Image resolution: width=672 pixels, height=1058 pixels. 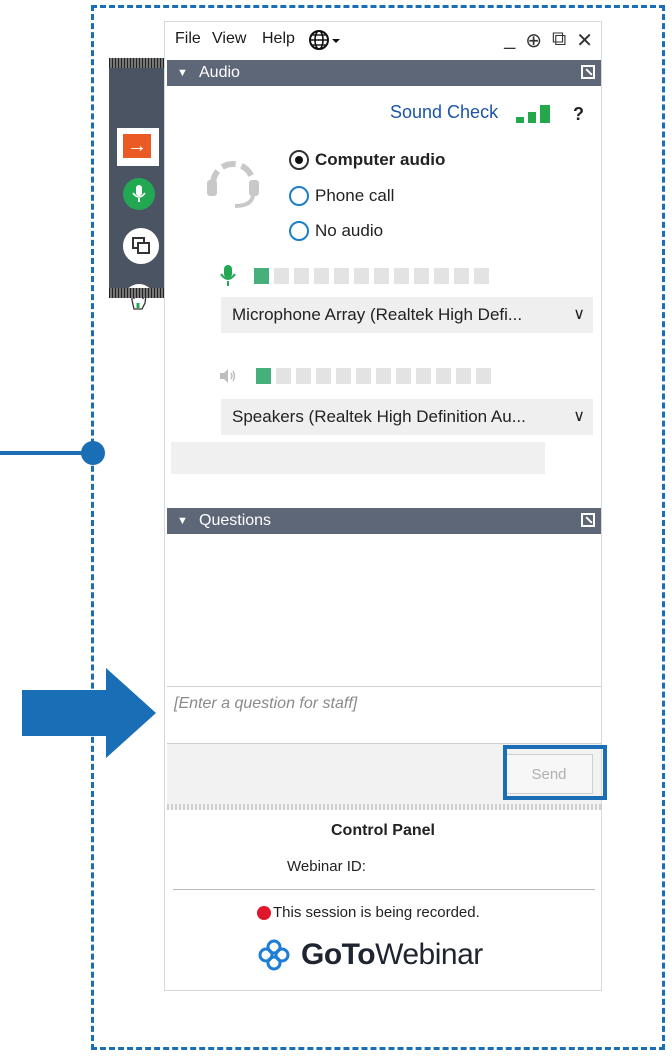 What do you see at coordinates (299, 231) in the screenshot?
I see `radio-no-audio` at bounding box center [299, 231].